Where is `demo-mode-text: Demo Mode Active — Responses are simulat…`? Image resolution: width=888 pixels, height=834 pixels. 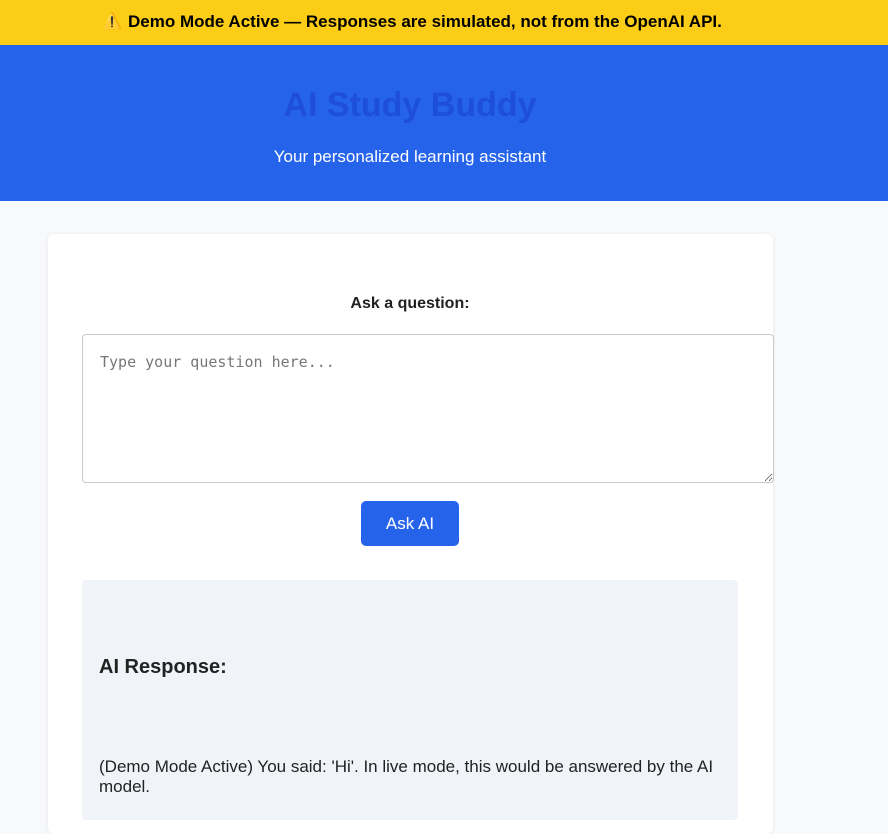 demo-mode-text: Demo Mode Active — Responses are simulat… is located at coordinates (425, 21).